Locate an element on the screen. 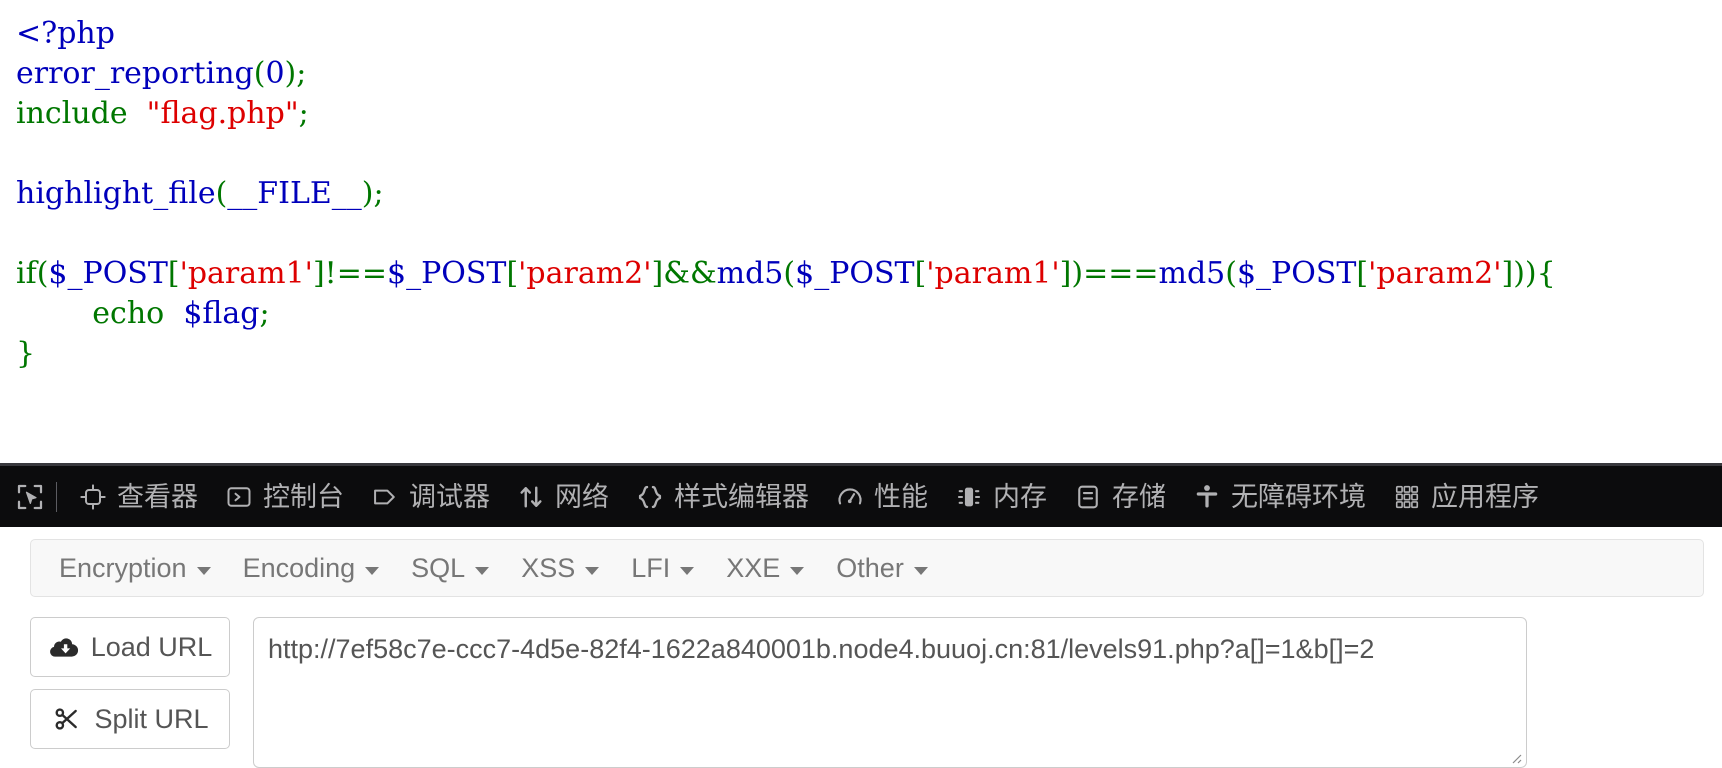 Image resolution: width=1722 pixels, height=768 pixels. code-line: highlight_file(__FILE__); is located at coordinates (869, 194).